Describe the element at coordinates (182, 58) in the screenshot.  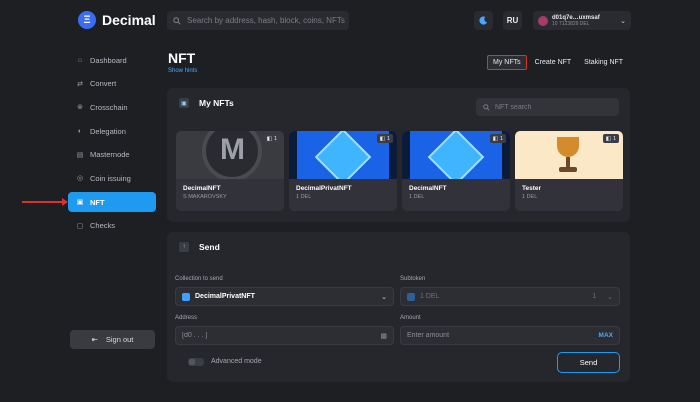
I see `page-title: NFT` at that location.